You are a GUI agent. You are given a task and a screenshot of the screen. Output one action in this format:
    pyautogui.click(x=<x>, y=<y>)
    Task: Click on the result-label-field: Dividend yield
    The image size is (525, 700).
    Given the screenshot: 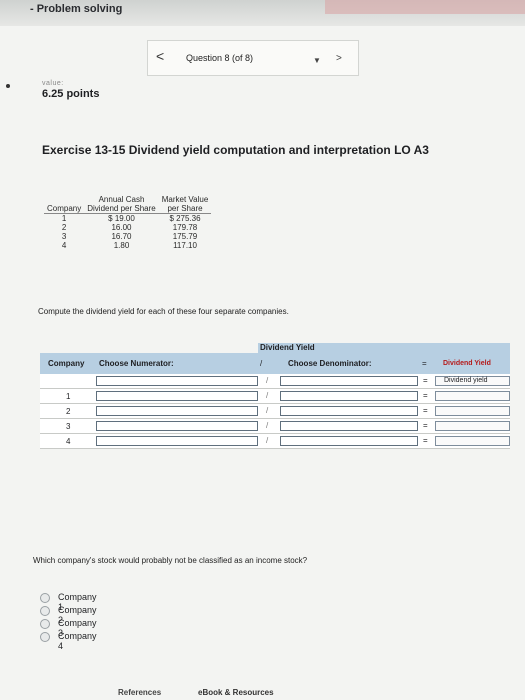 What is the action you would take?
    pyautogui.click(x=472, y=381)
    